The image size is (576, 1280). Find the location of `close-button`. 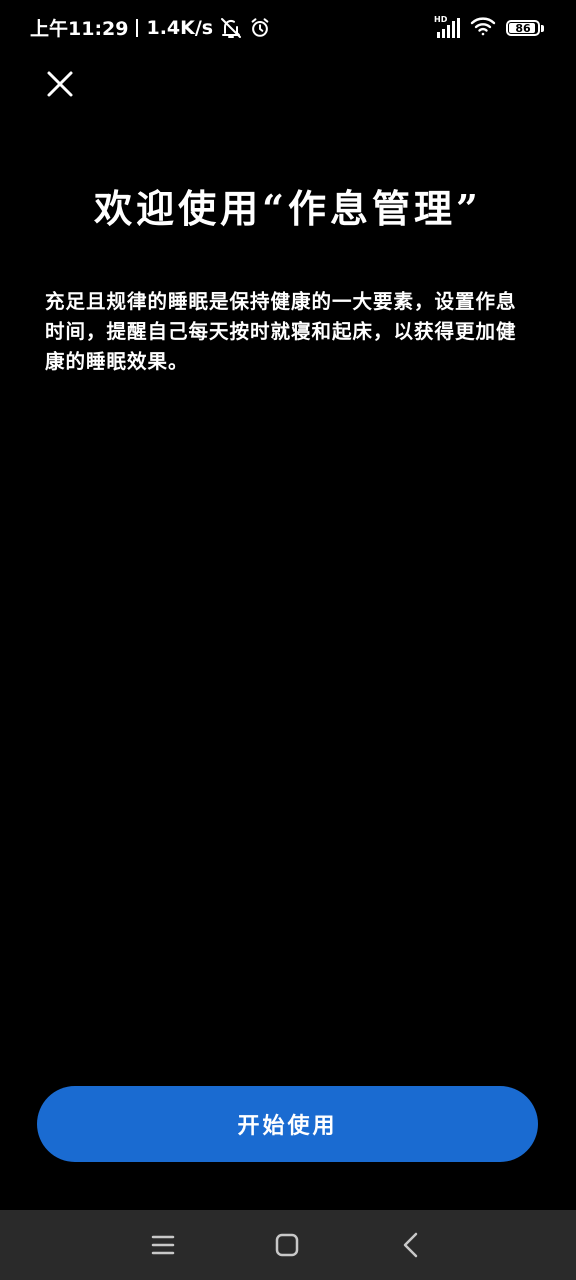

close-button is located at coordinates (60, 84).